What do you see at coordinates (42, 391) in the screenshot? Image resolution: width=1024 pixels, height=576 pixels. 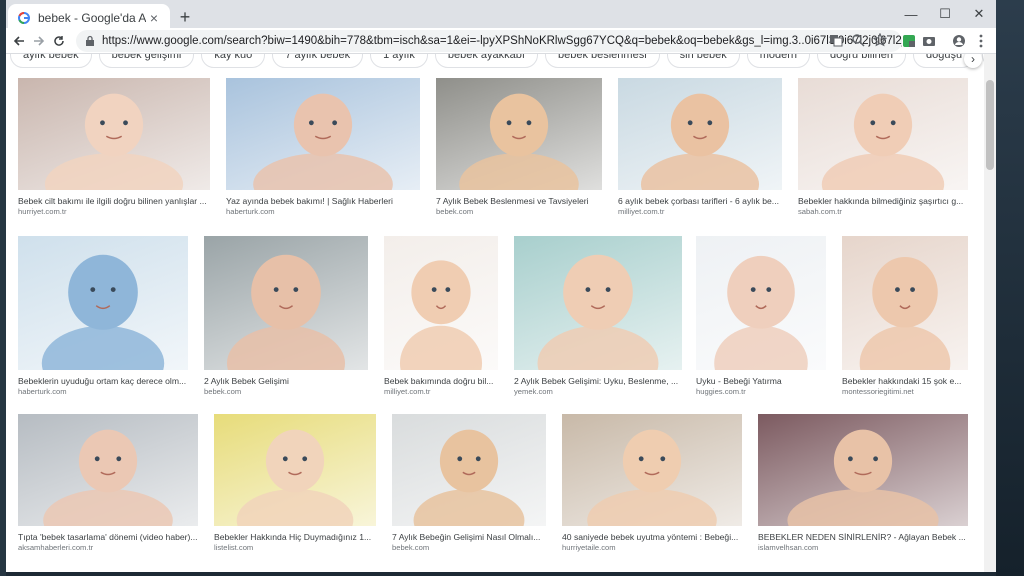 I see `result-source-domain: haberturk.com` at bounding box center [42, 391].